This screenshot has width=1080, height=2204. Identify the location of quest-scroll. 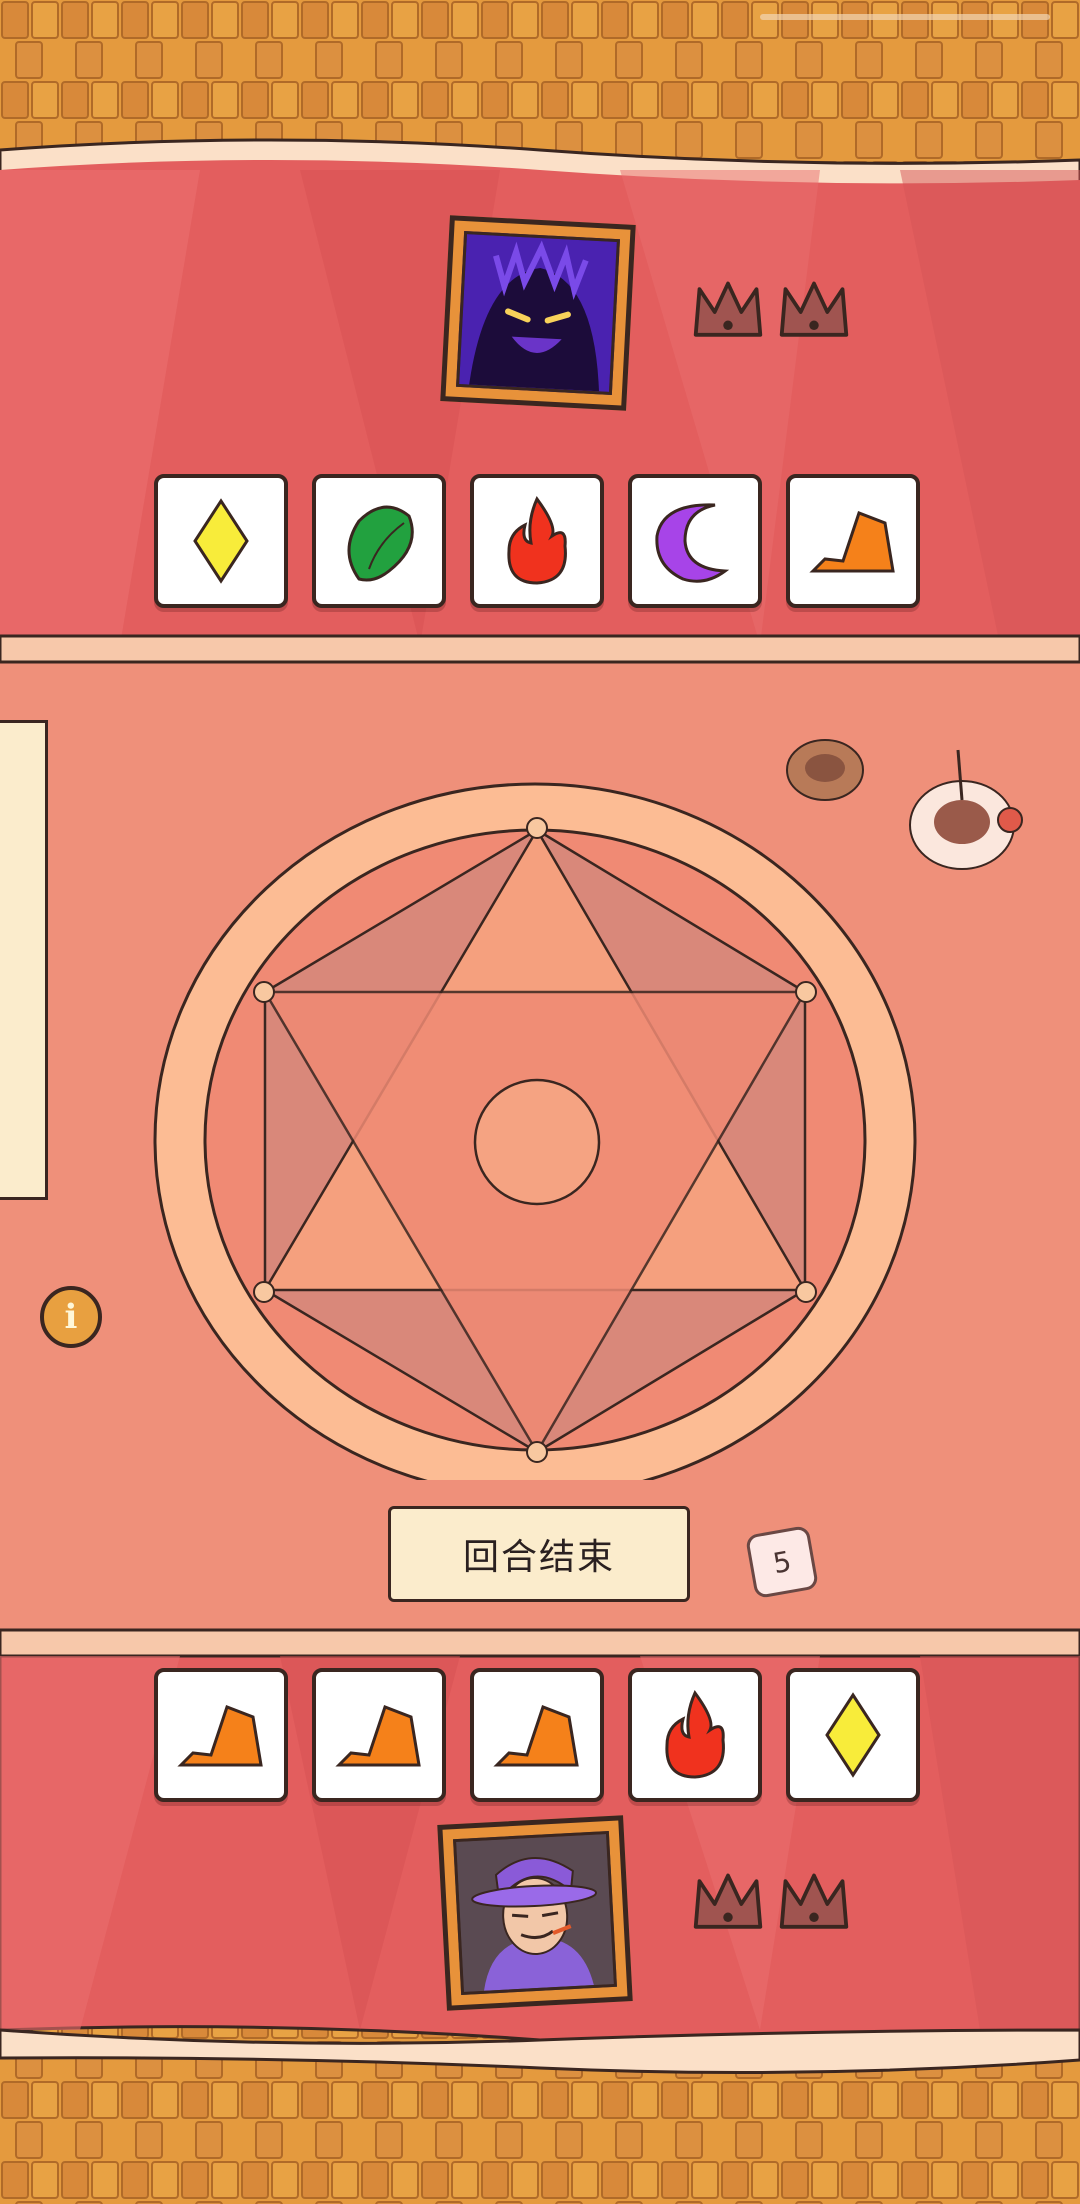
(24, 960).